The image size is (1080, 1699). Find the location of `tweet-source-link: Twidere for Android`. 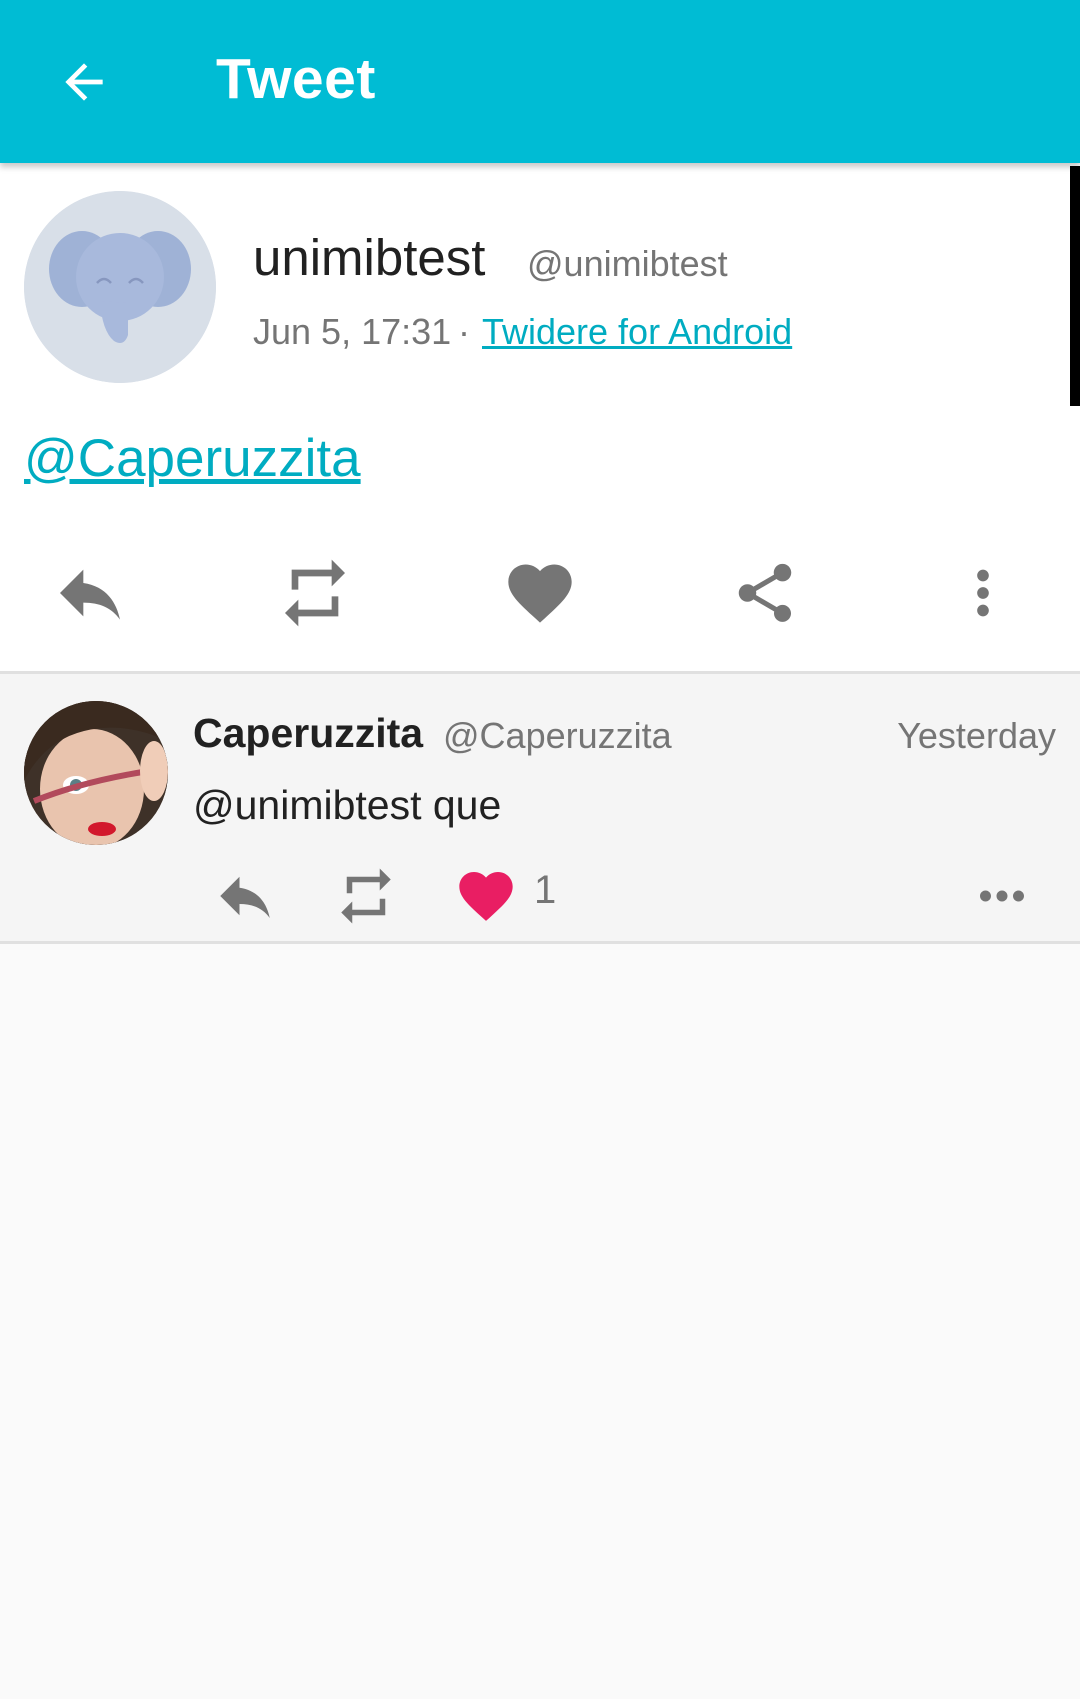

tweet-source-link: Twidere for Android is located at coordinates (637, 332).